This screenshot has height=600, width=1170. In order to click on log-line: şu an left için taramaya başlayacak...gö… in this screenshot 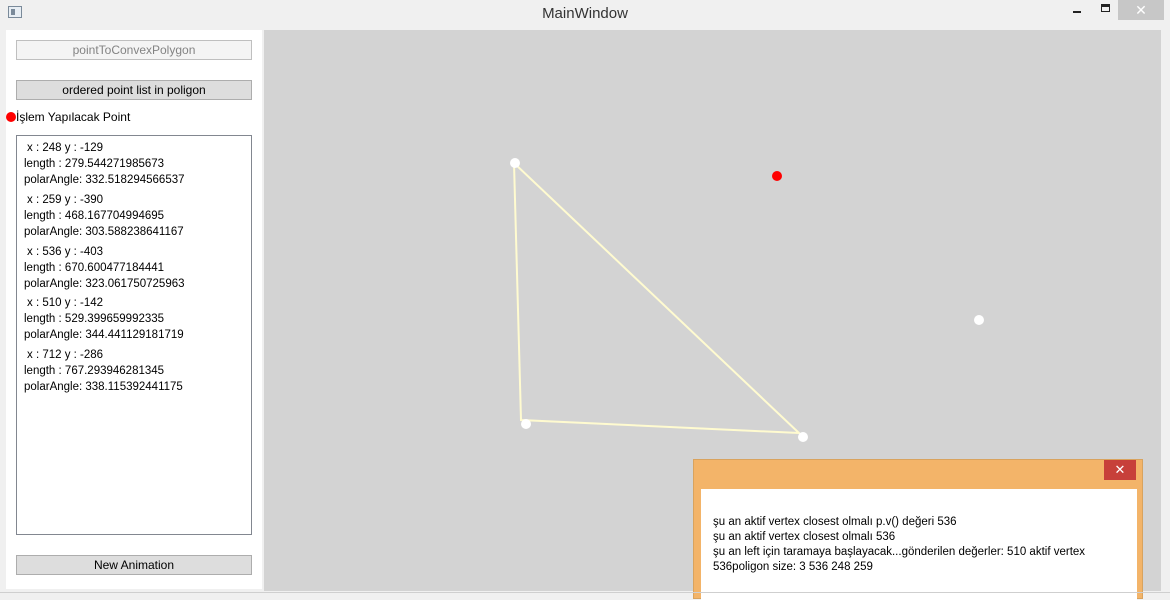, I will do `click(899, 552)`.